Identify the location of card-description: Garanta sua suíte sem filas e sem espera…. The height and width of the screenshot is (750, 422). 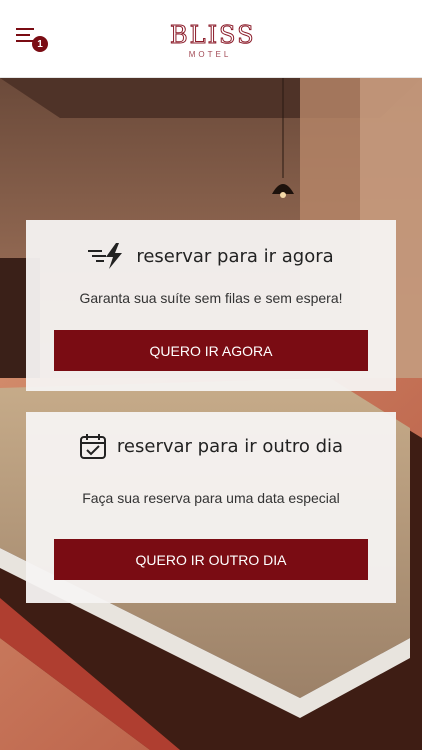
(211, 298).